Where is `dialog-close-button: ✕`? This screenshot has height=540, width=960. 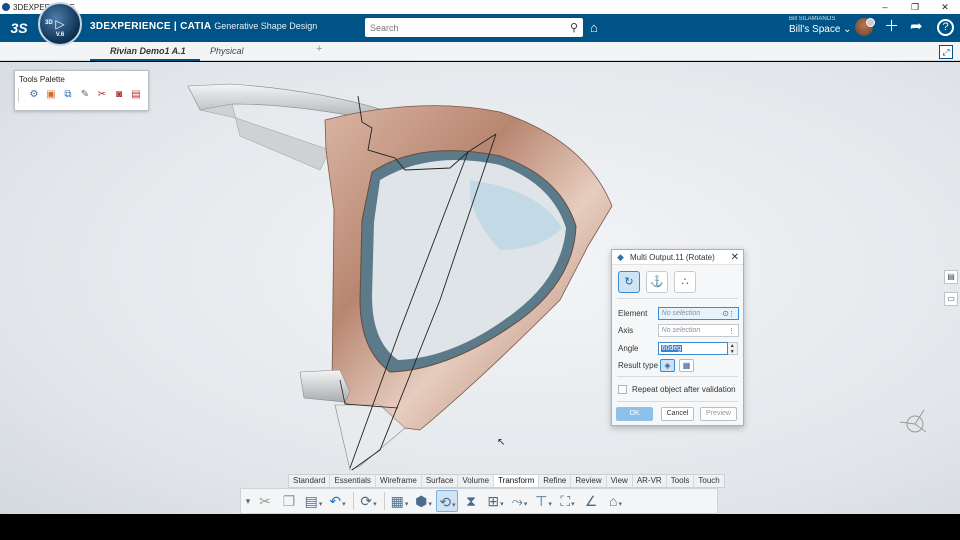 dialog-close-button: ✕ is located at coordinates (735, 257).